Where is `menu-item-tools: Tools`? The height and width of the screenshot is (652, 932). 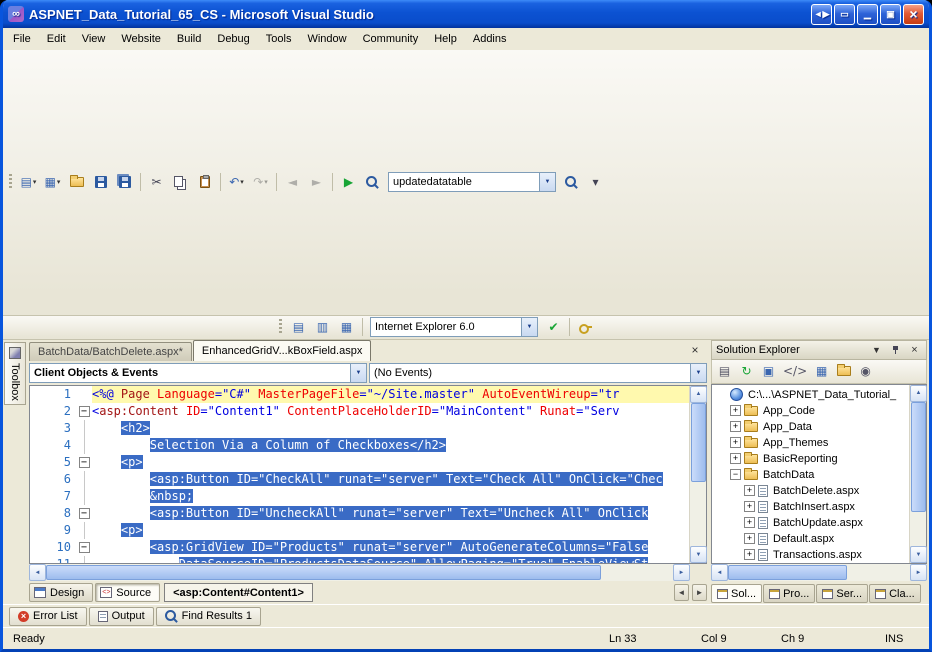 menu-item-tools: Tools is located at coordinates (279, 39).